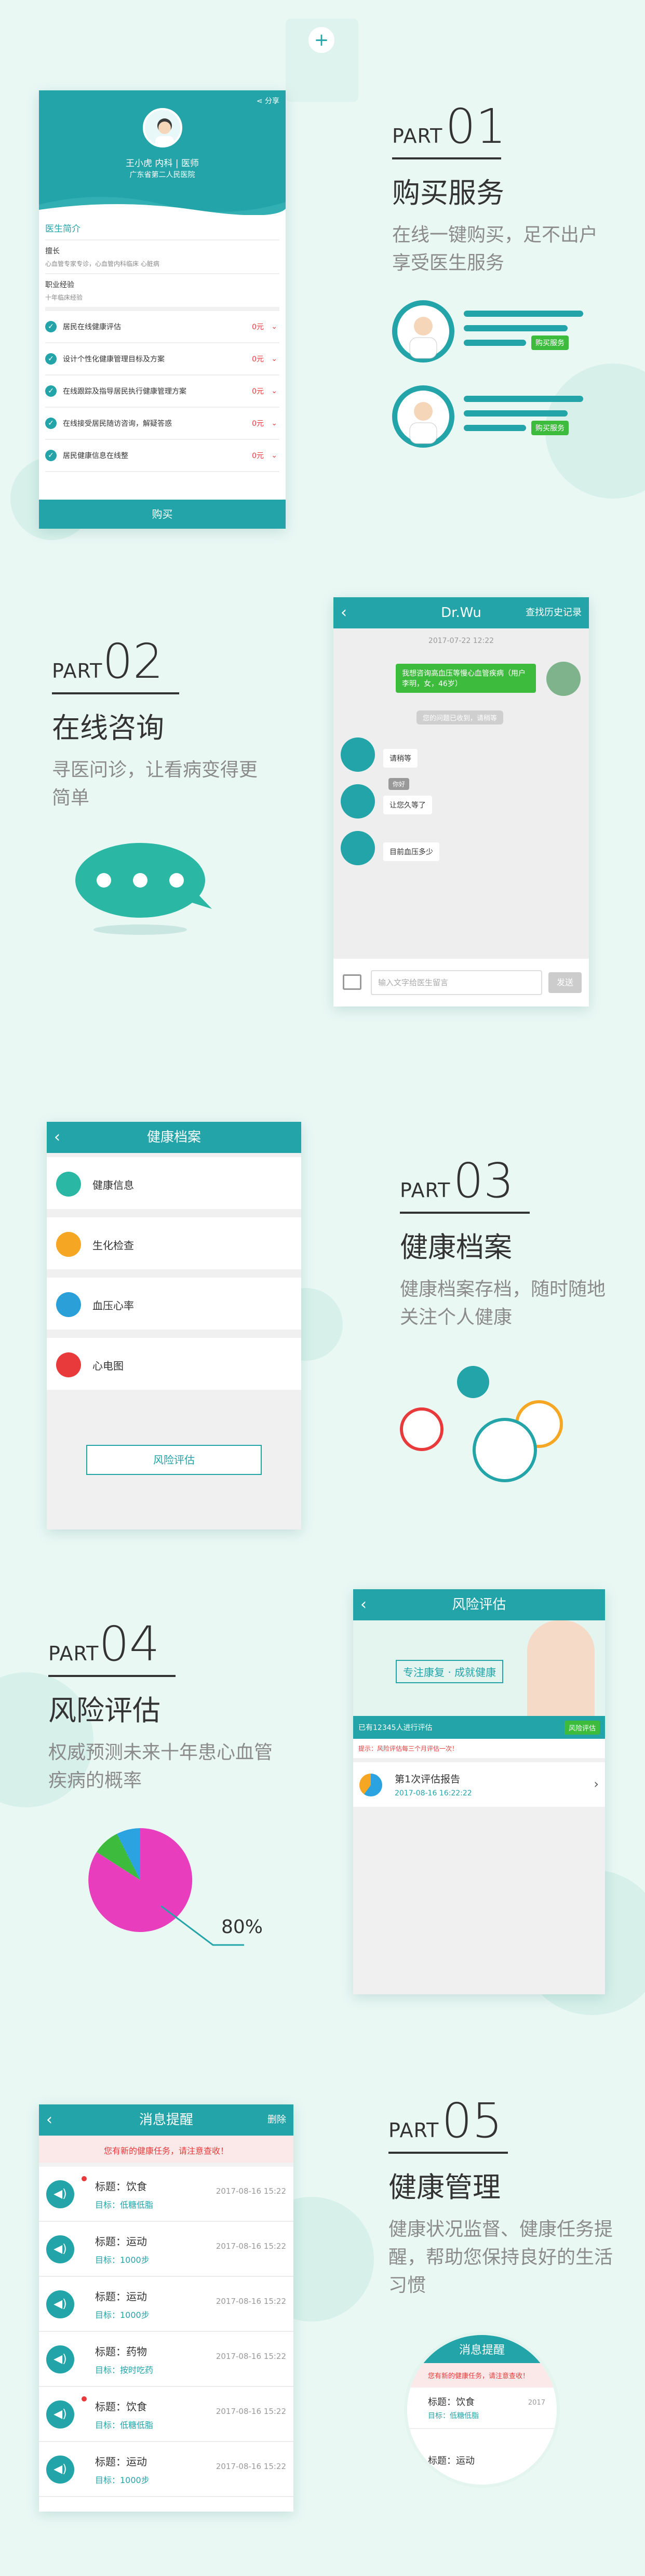  Describe the element at coordinates (358, 754) in the screenshot. I see `doctor-avatar` at that location.